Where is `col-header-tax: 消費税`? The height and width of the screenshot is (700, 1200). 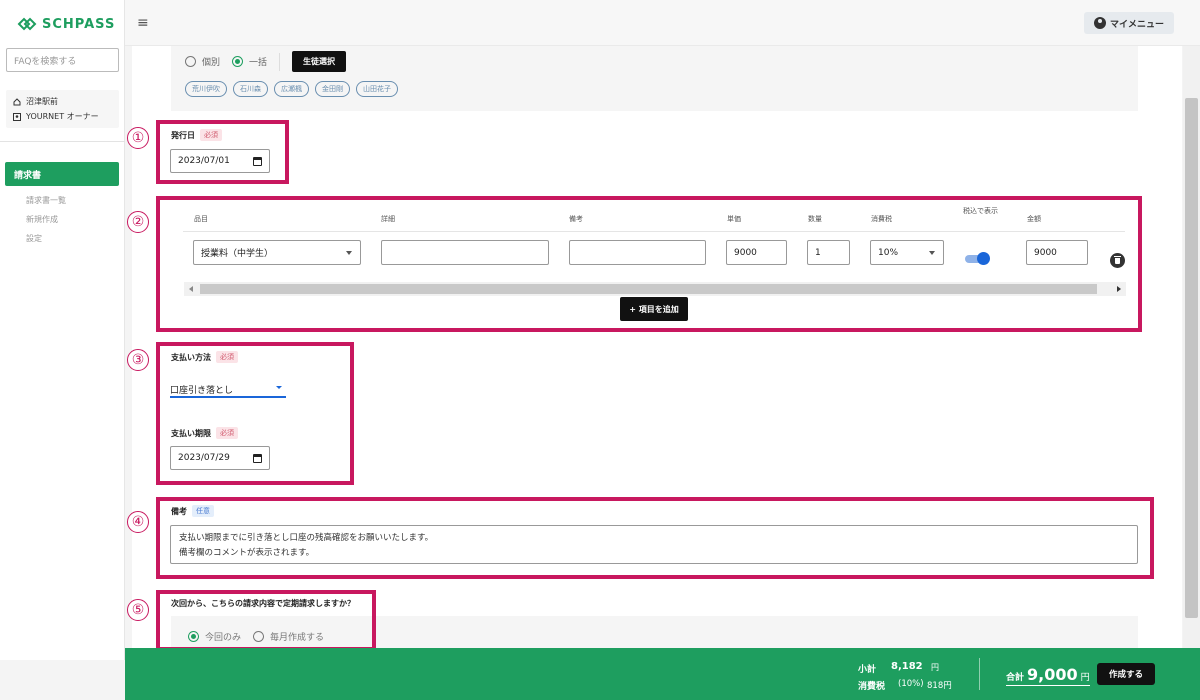 col-header-tax: 消費税 is located at coordinates (881, 219).